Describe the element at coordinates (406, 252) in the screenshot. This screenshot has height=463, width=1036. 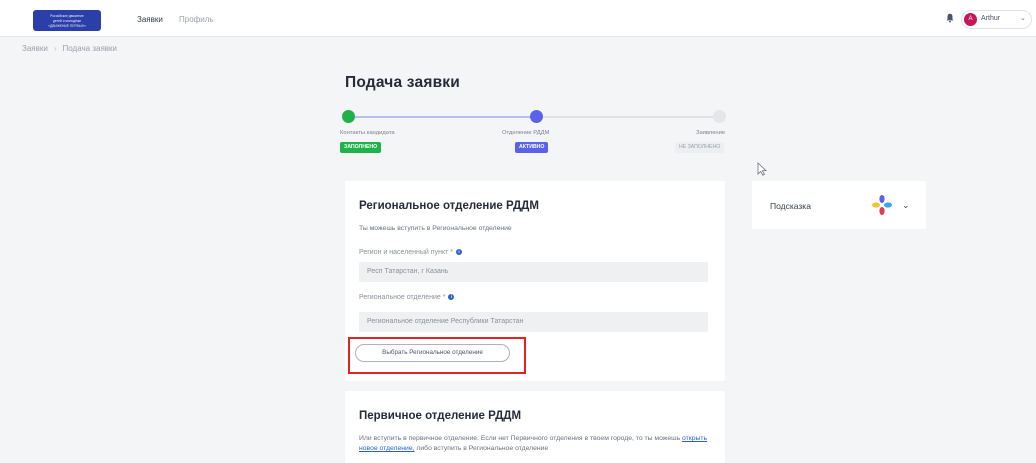
I see `region-label-text: Регион и населенный пункт *` at that location.